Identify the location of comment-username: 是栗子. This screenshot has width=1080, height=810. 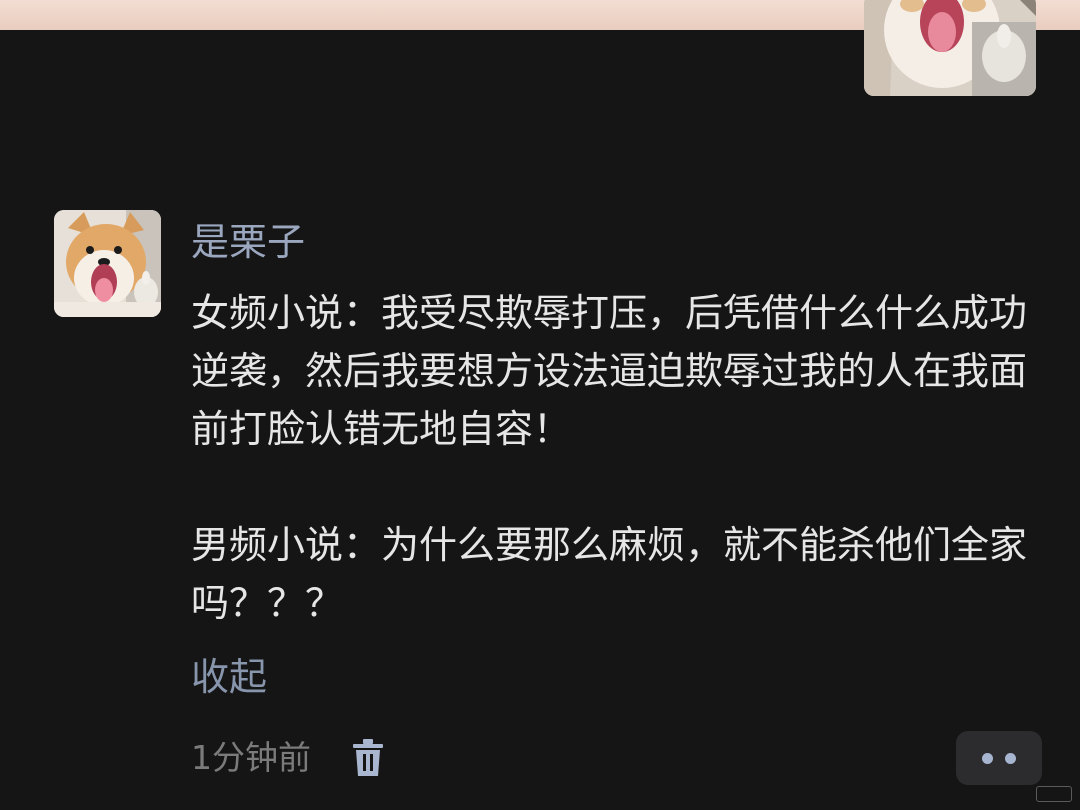
(248, 242).